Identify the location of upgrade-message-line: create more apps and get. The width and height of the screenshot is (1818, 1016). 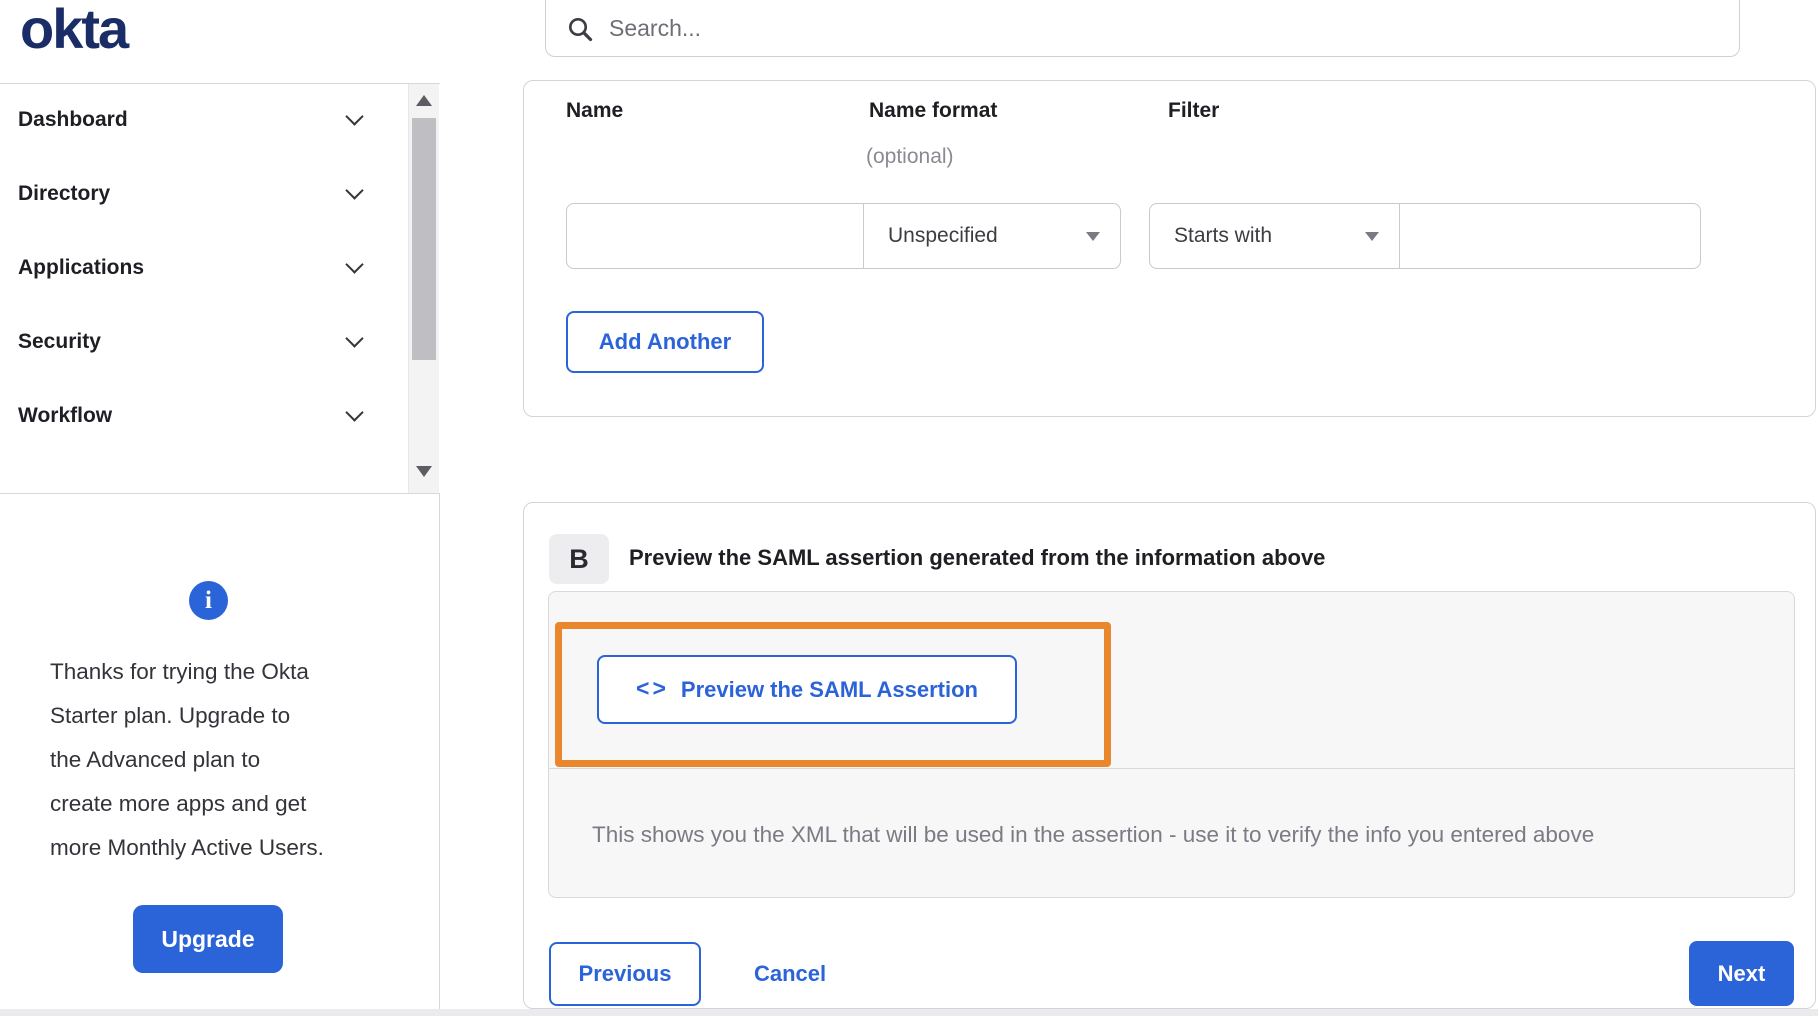
(178, 803).